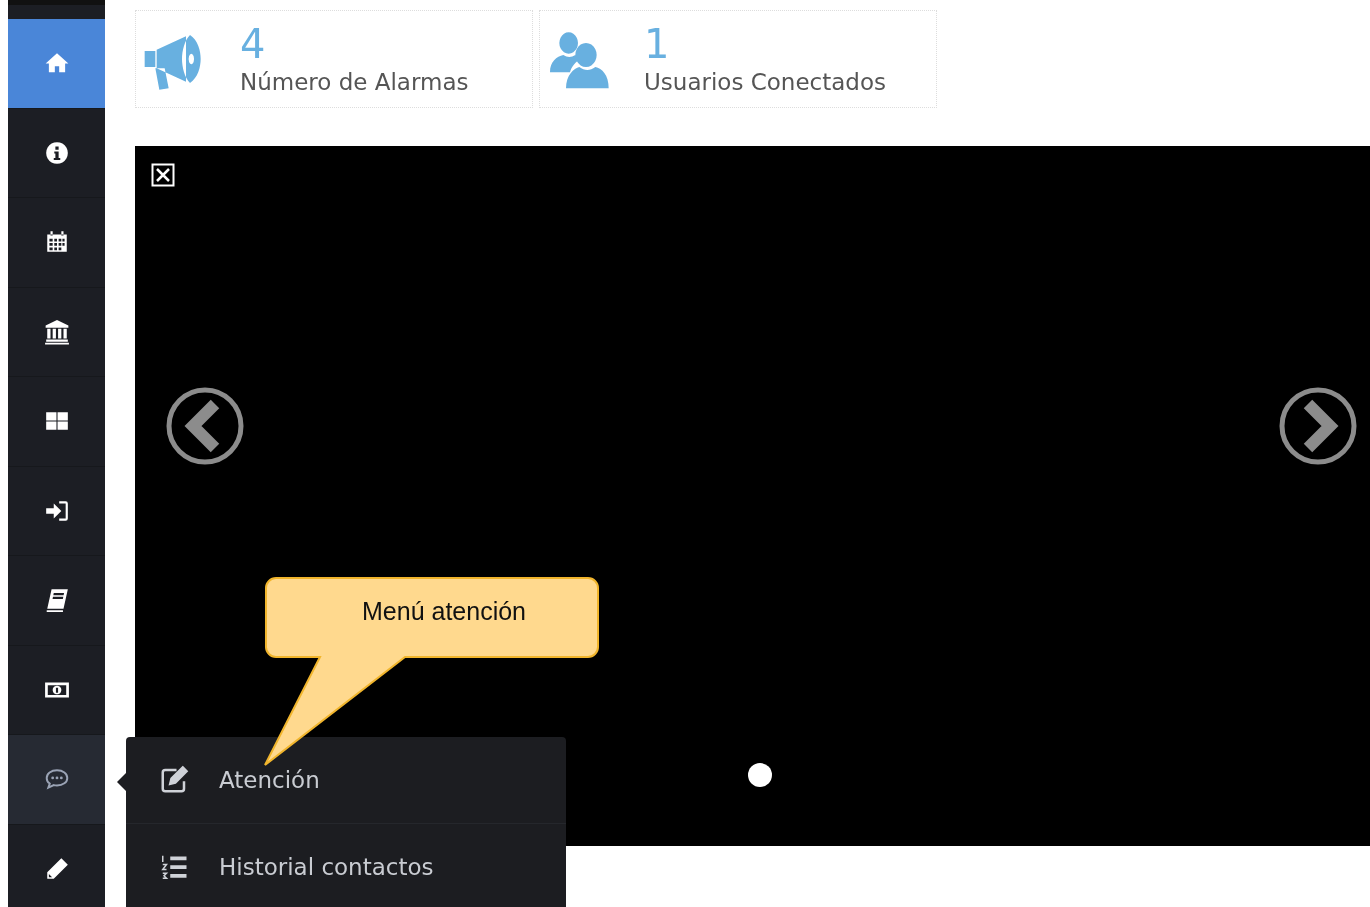  Describe the element at coordinates (760, 775) in the screenshot. I see `slide-dot` at that location.